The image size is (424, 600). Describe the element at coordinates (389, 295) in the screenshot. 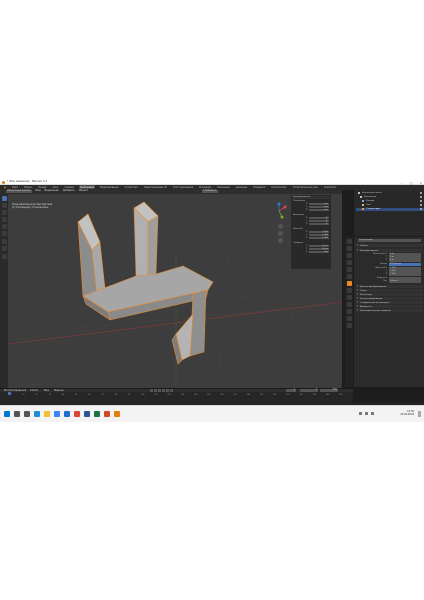

I see `section-collections: ▸ Коллекции` at that location.